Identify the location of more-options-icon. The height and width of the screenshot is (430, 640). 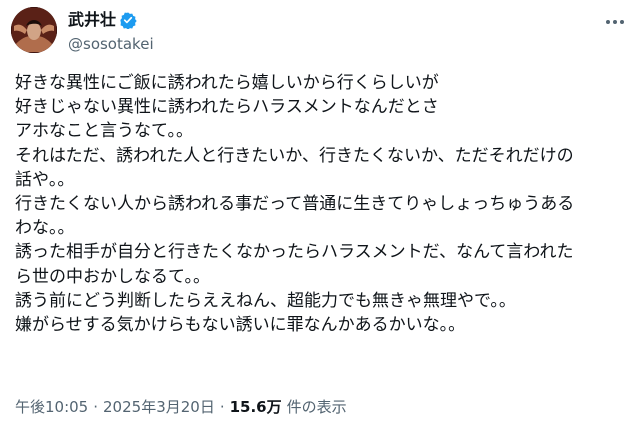
(615, 22).